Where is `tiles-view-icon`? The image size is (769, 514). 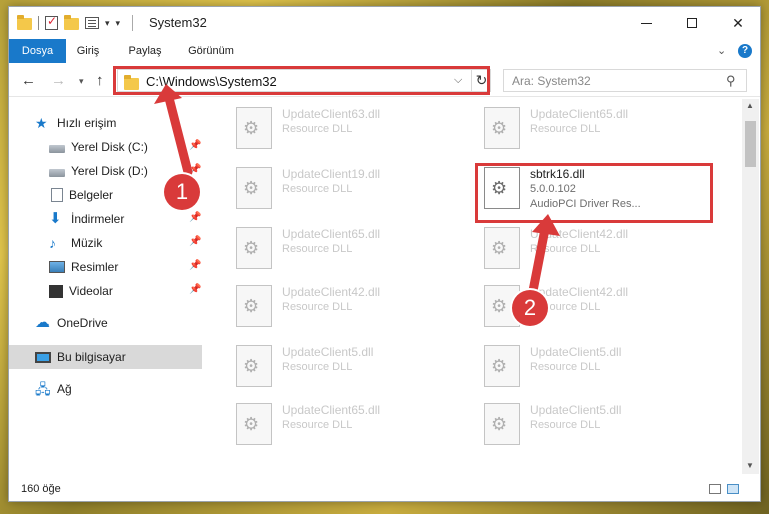
tiles-view-icon is located at coordinates (733, 489).